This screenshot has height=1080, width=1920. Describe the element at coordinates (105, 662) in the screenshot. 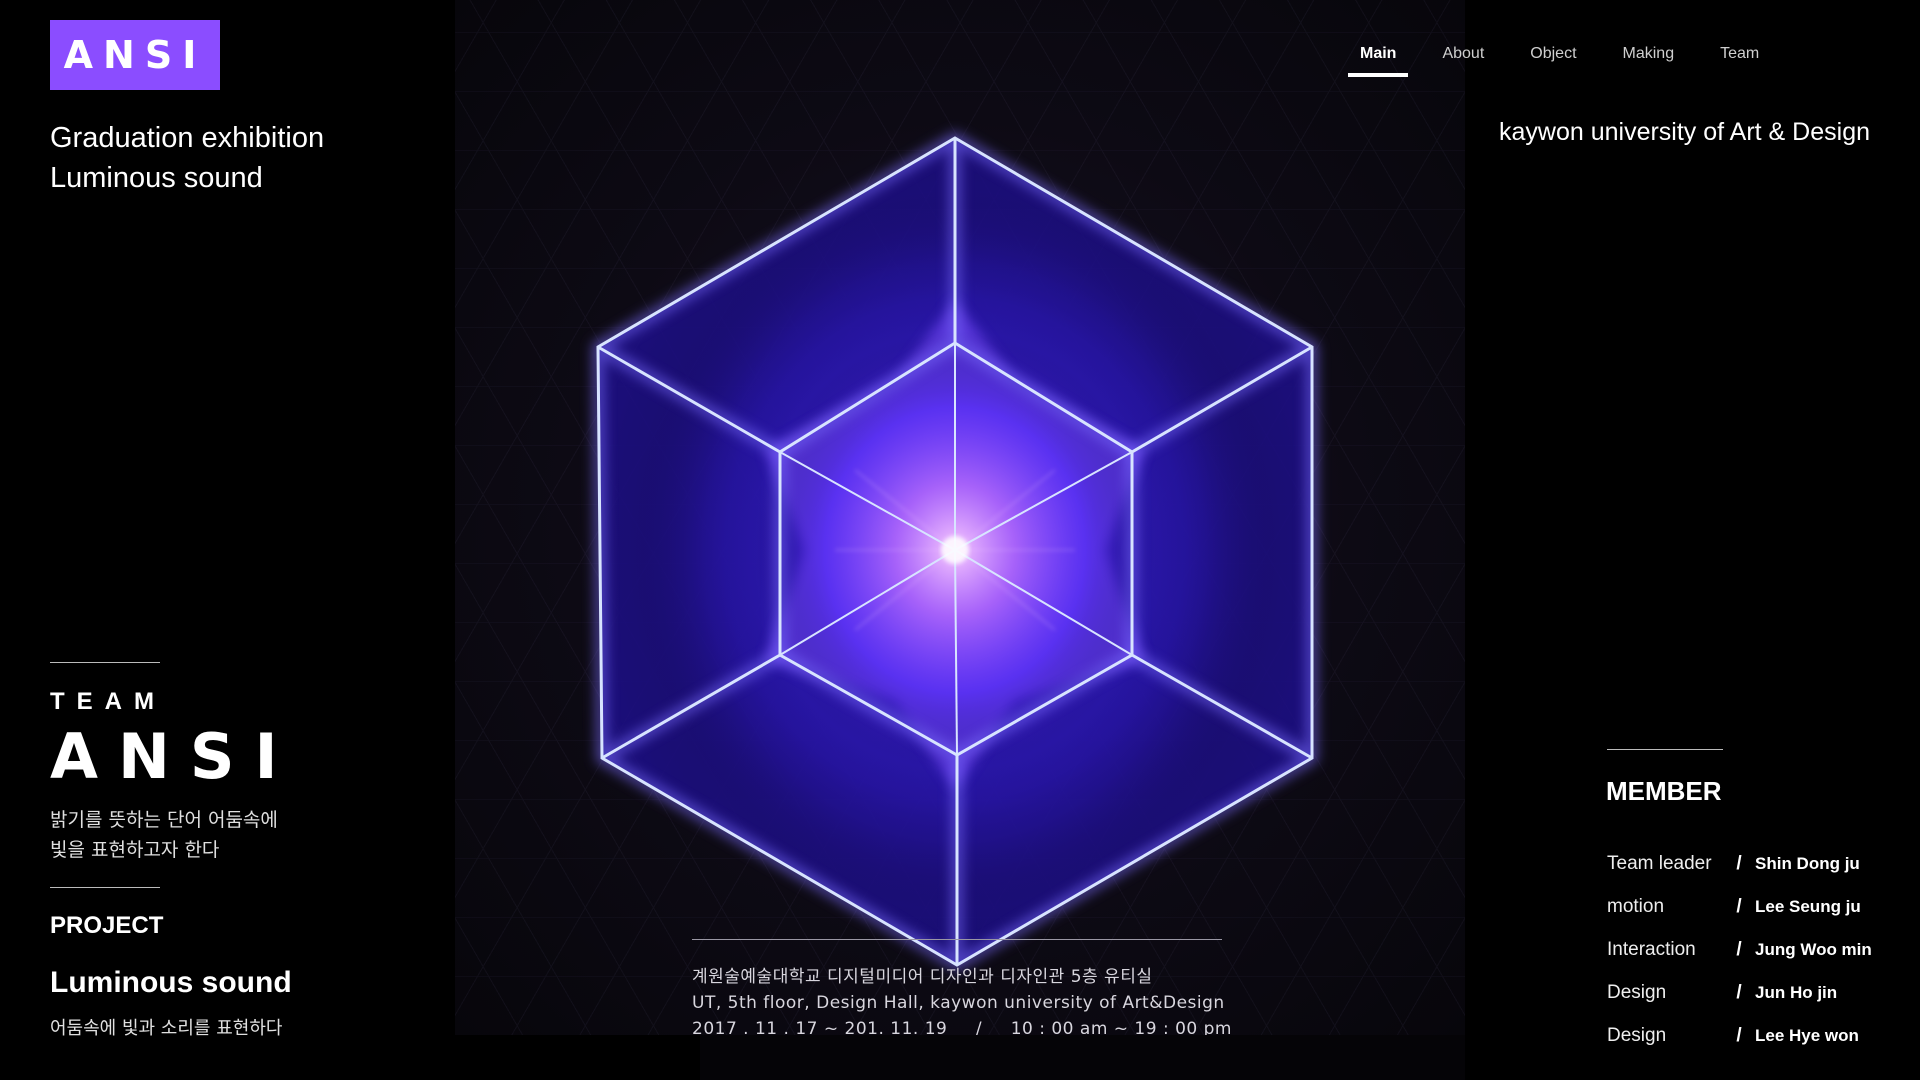

I see `team-divider` at that location.